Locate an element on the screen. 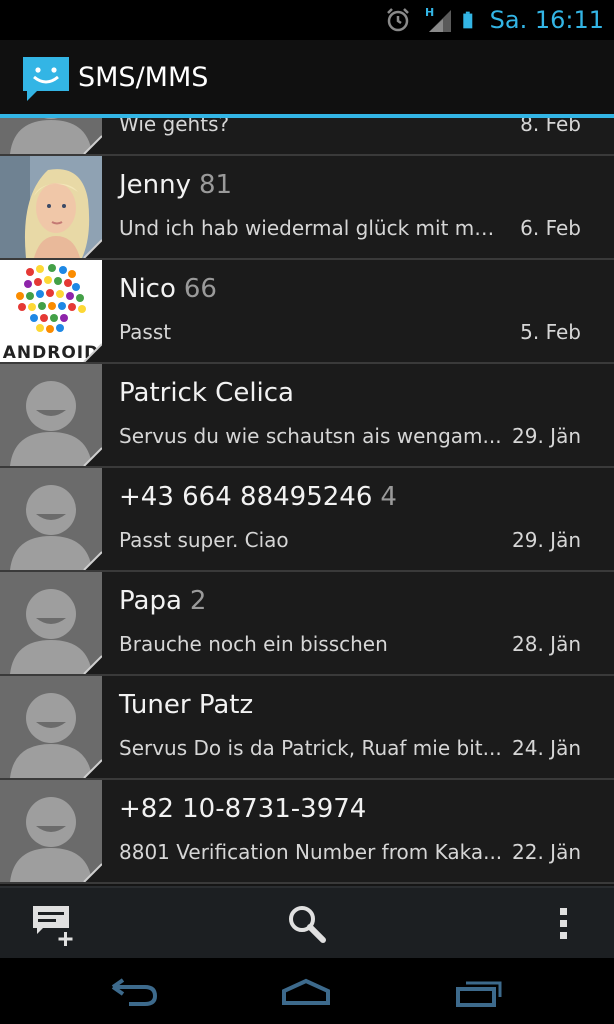  message-snippet: Brauche noch ein bisschen is located at coordinates (253, 644).